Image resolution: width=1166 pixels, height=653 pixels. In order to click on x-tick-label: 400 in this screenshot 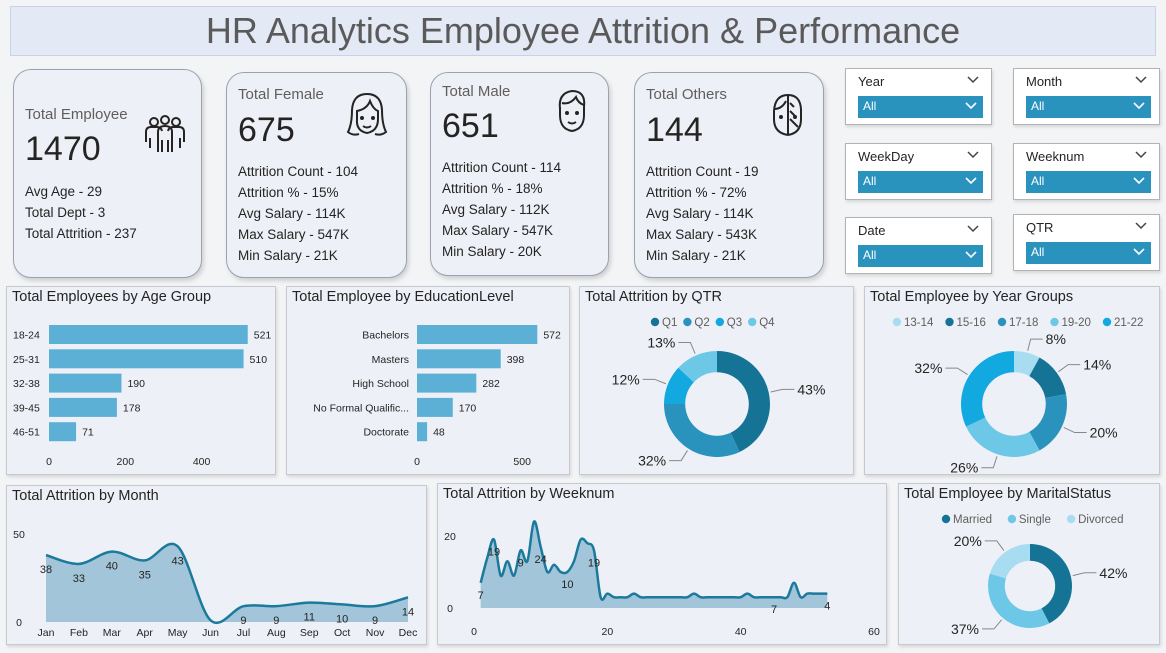, I will do `click(202, 462)`.